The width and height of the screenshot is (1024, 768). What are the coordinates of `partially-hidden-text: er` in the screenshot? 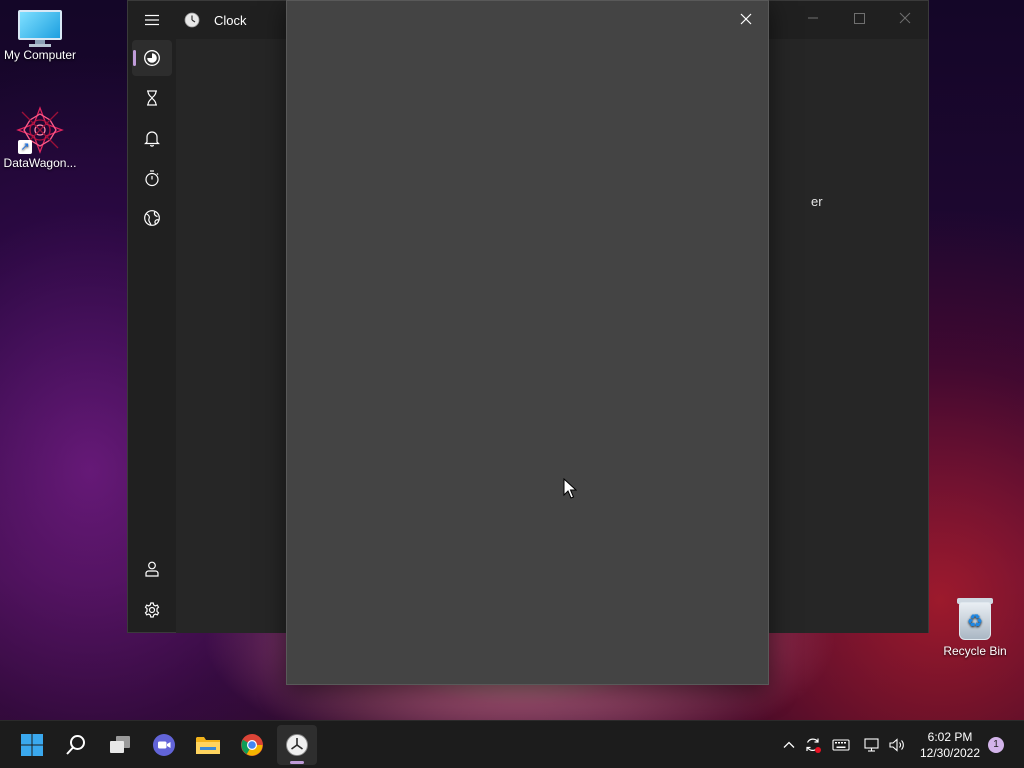 It's located at (817, 201).